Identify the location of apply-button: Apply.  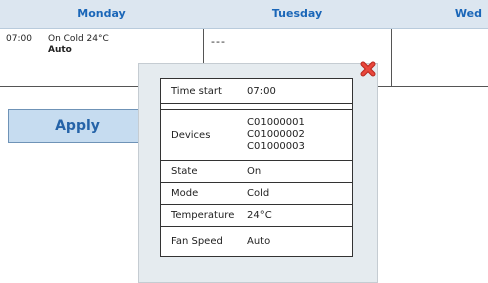
(77, 126).